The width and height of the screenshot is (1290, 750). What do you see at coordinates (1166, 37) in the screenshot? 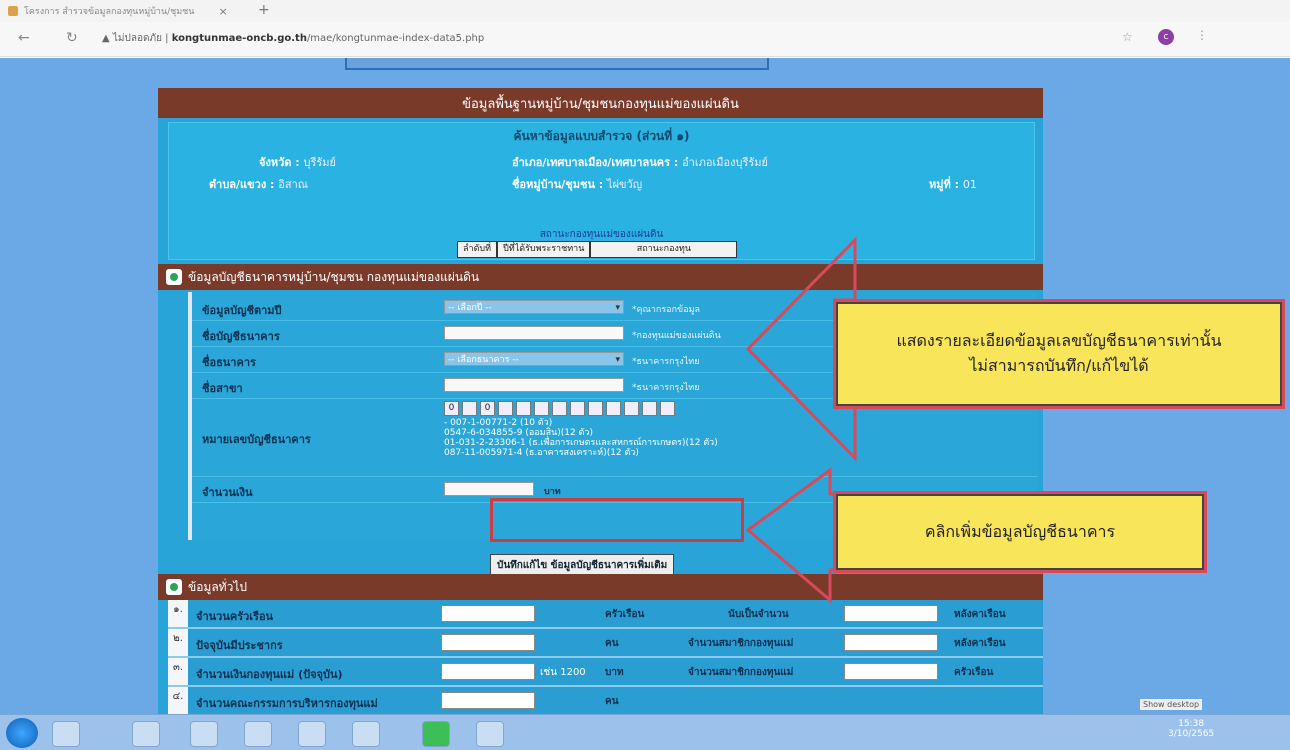
I see `profile-avatar: c` at bounding box center [1166, 37].